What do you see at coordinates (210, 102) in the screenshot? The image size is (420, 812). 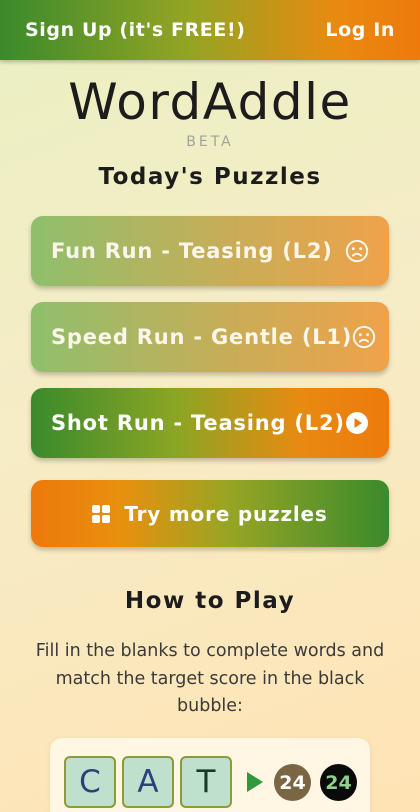 I see `app-title: WordAddle` at bounding box center [210, 102].